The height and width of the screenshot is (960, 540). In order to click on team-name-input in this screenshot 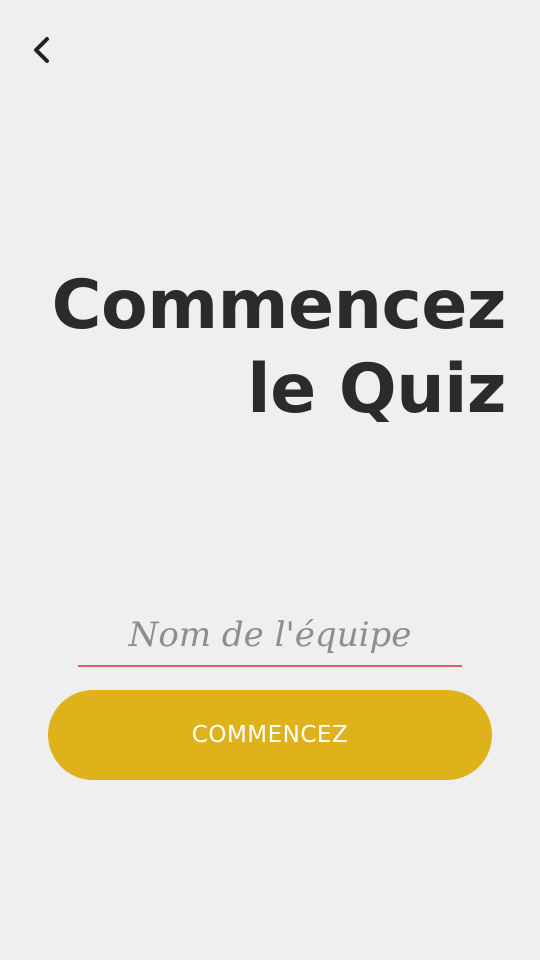, I will do `click(270, 638)`.